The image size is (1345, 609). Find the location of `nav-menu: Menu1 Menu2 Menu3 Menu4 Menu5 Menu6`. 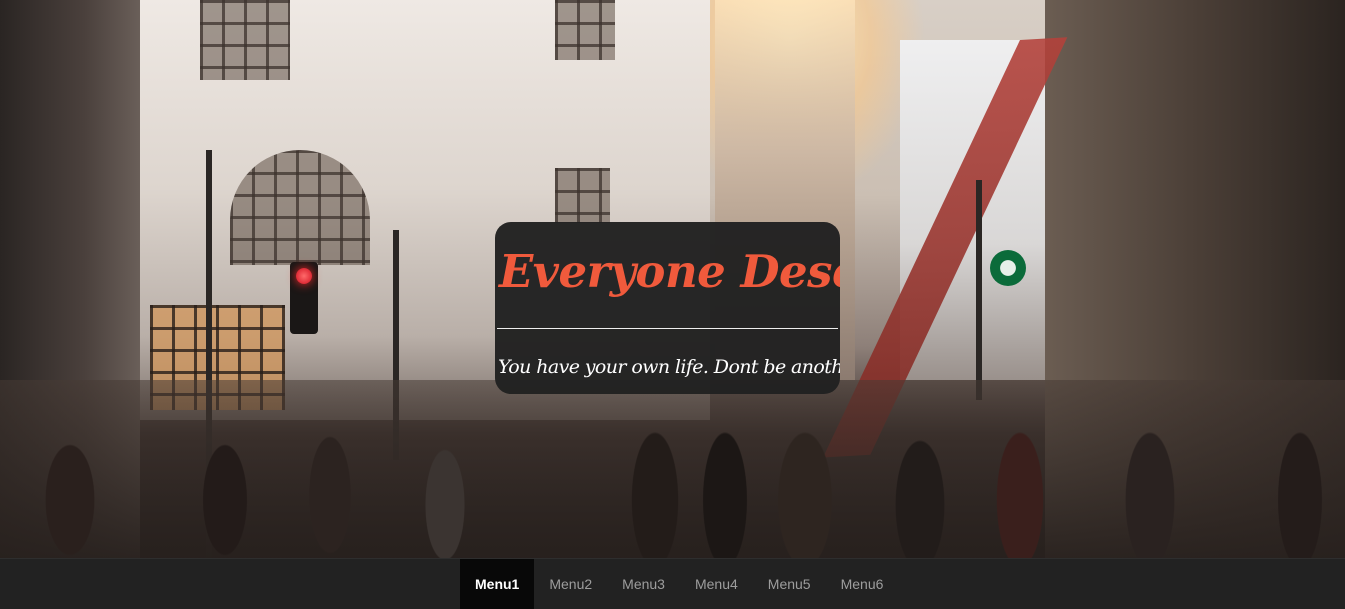

nav-menu: Menu1 Menu2 Menu3 Menu4 Menu5 Menu6 is located at coordinates (679, 584).